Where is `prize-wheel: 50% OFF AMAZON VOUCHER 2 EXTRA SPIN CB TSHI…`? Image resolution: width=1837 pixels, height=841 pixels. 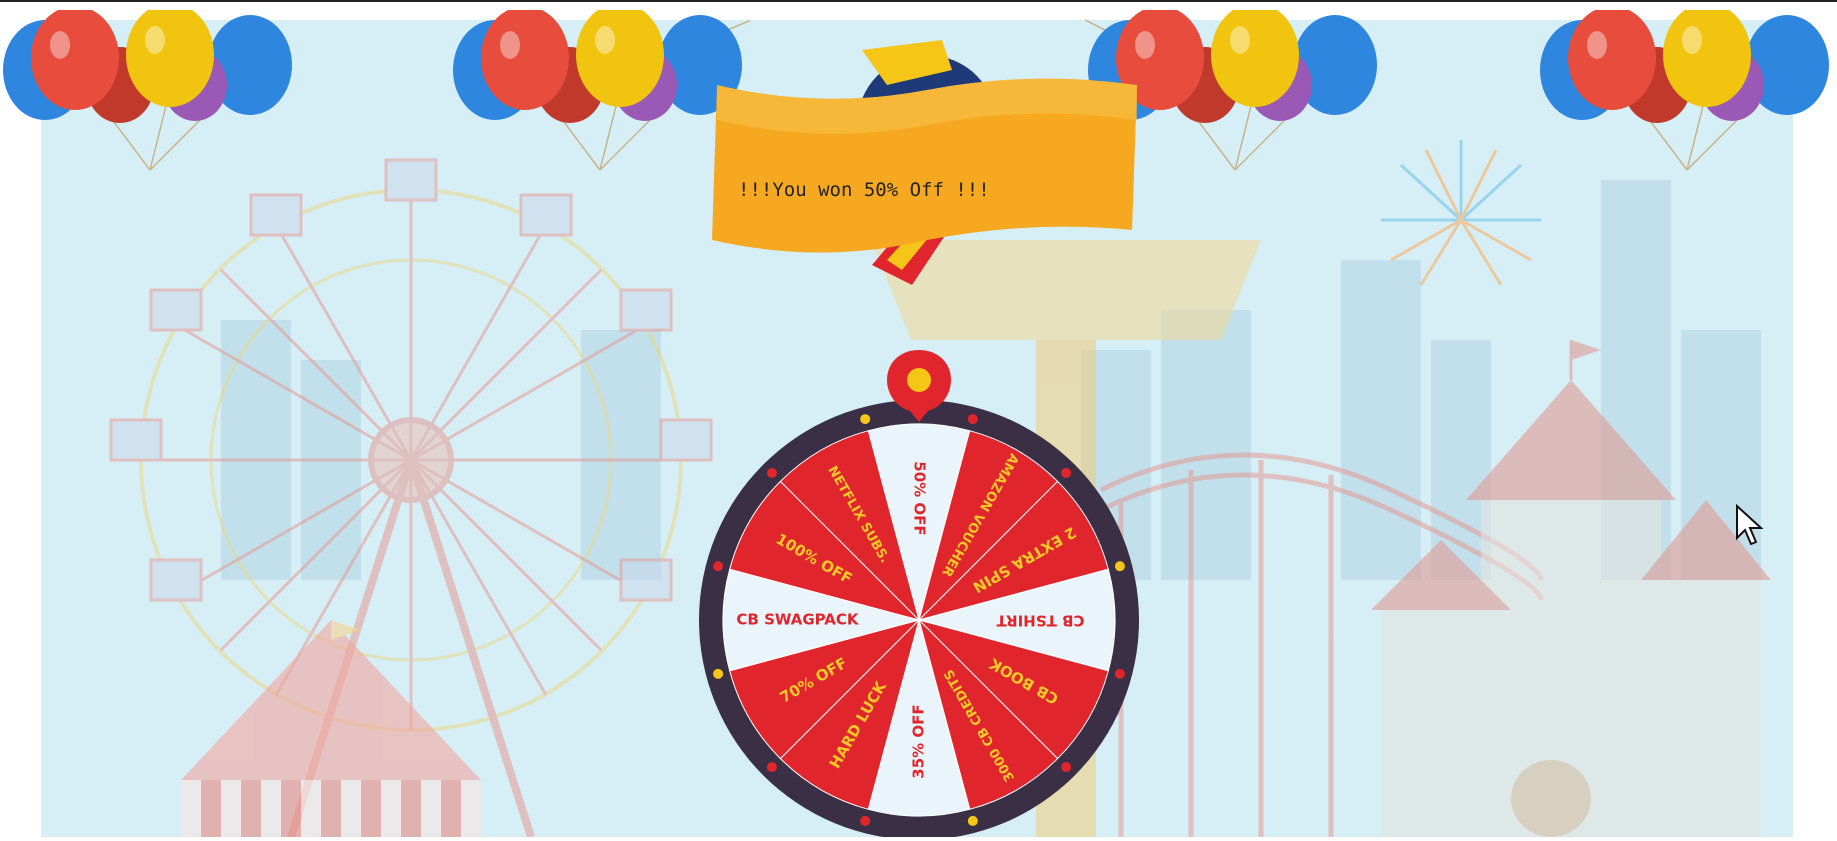 prize-wheel: 50% OFF AMAZON VOUCHER 2 EXTRA SPIN CB TSHI… is located at coordinates (919, 595).